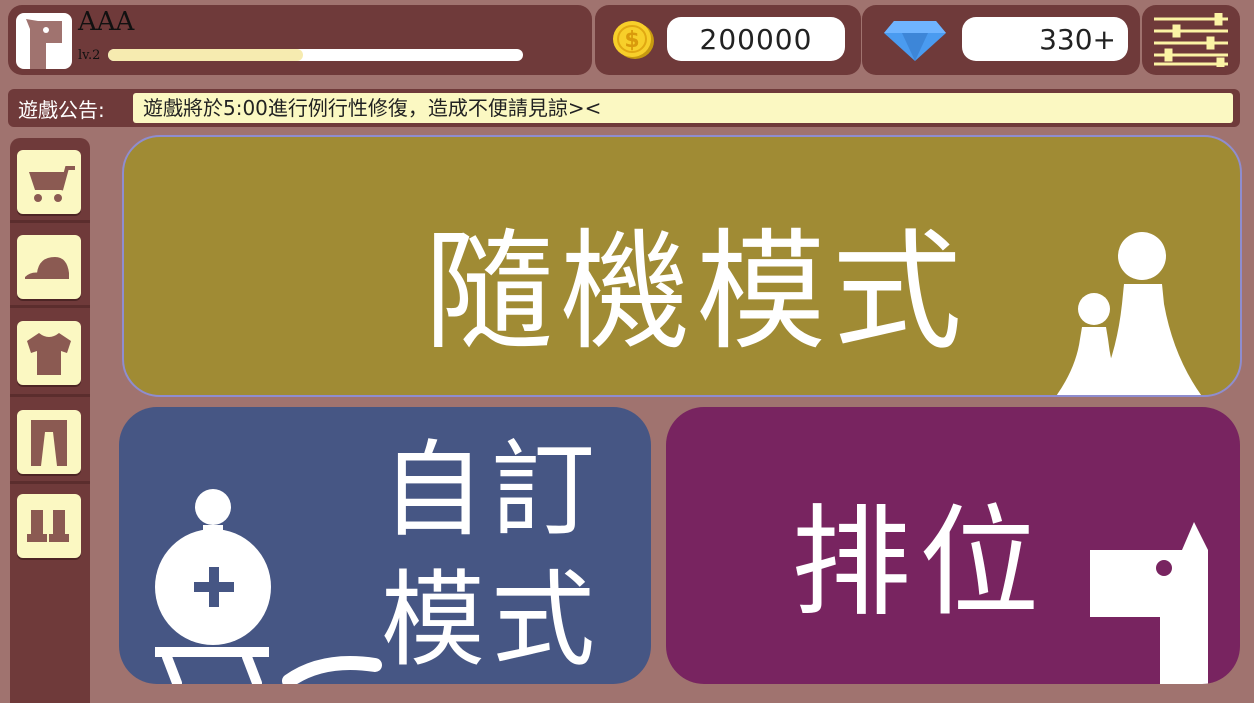  Describe the element at coordinates (268, 586) in the screenshot. I see `king-piece-icon` at that location.